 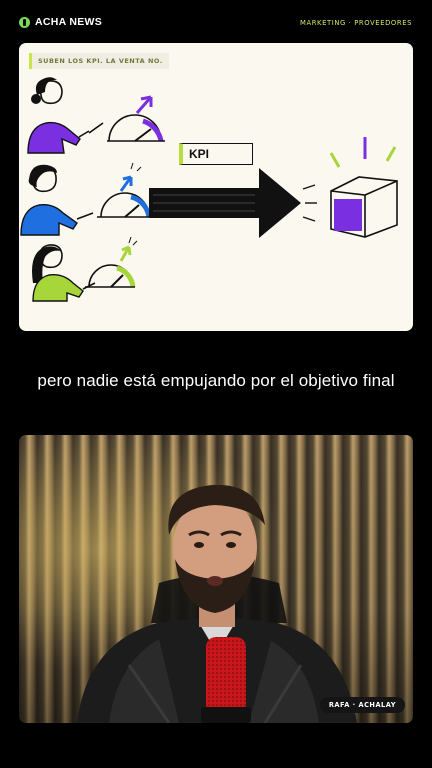 What do you see at coordinates (65, 115) in the screenshot?
I see `person-purple` at bounding box center [65, 115].